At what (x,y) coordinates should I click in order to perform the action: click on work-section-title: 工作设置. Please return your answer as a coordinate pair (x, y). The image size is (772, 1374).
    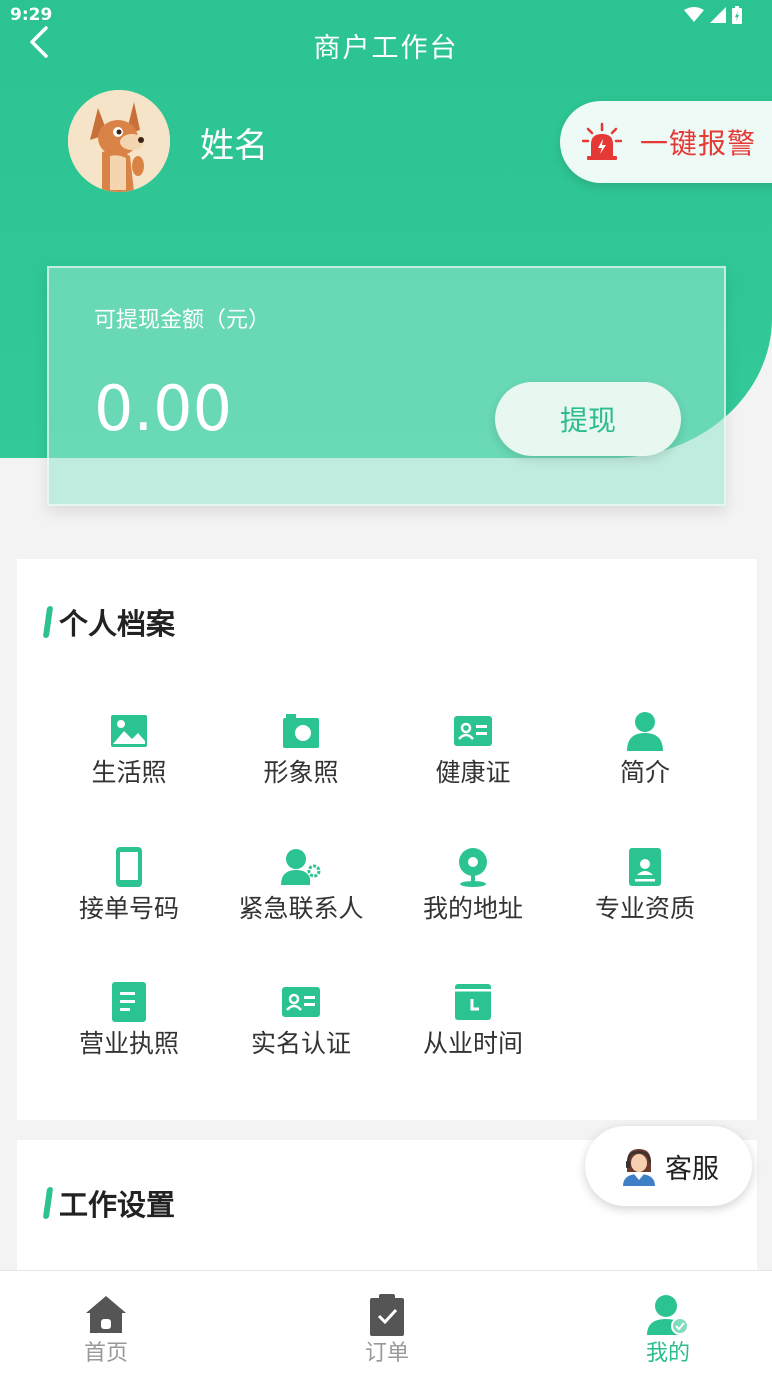
    Looking at the image, I should click on (109, 1203).